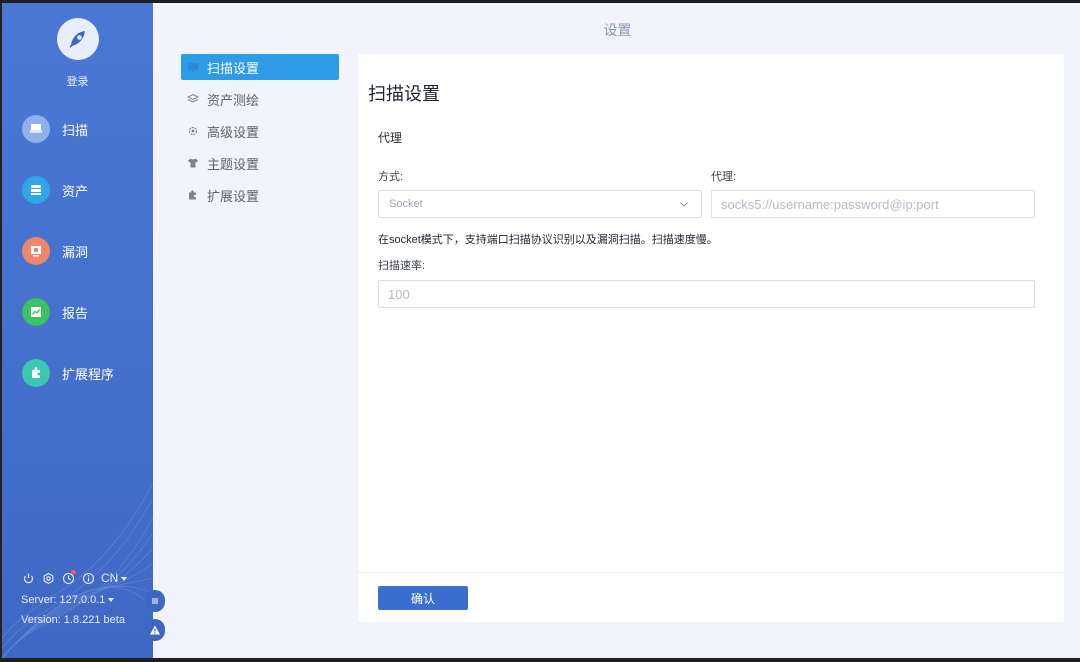  I want to click on nav-item-scan: 扫描, so click(55, 129).